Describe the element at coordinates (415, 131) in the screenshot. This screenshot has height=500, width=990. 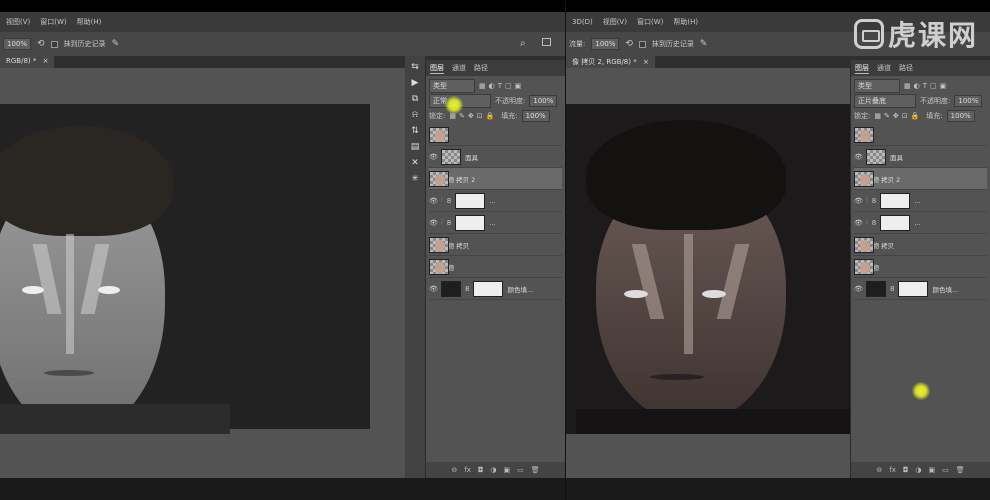
I see `adjust-icon: ⇅` at that location.